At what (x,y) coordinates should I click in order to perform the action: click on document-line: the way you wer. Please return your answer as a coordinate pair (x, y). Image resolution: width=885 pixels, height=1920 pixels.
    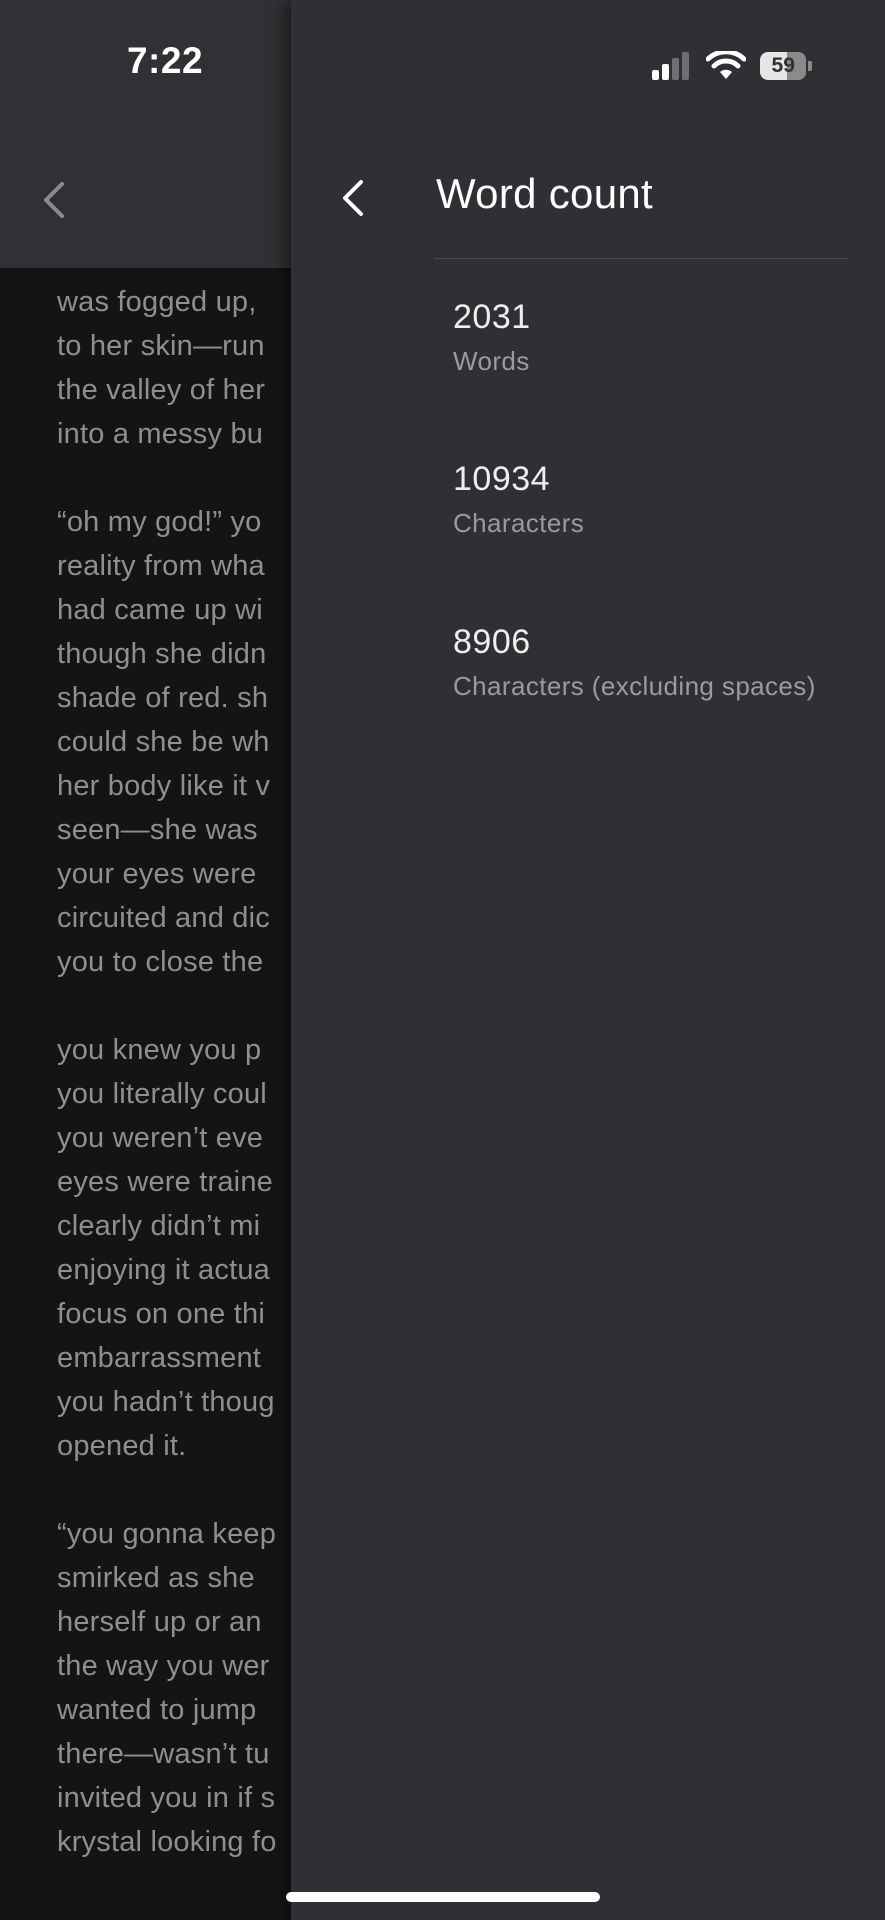
    Looking at the image, I should click on (163, 1666).